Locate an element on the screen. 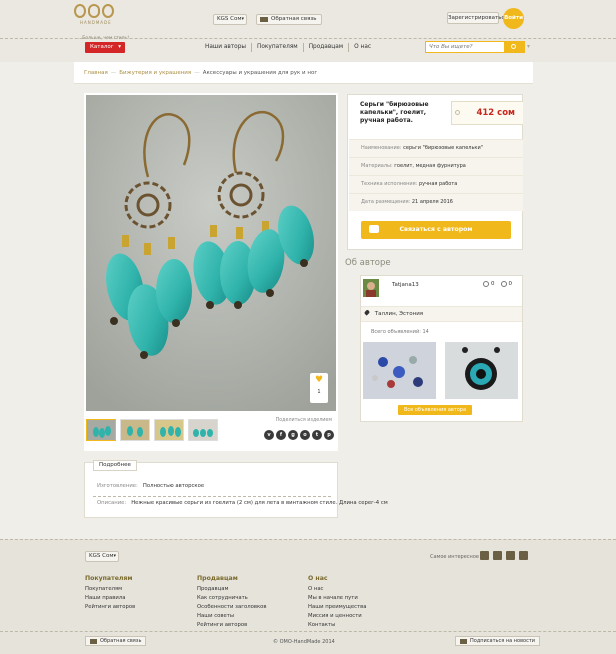 This screenshot has width=616, height=654. subscribe-button: Подписаться на новости is located at coordinates (497, 641).